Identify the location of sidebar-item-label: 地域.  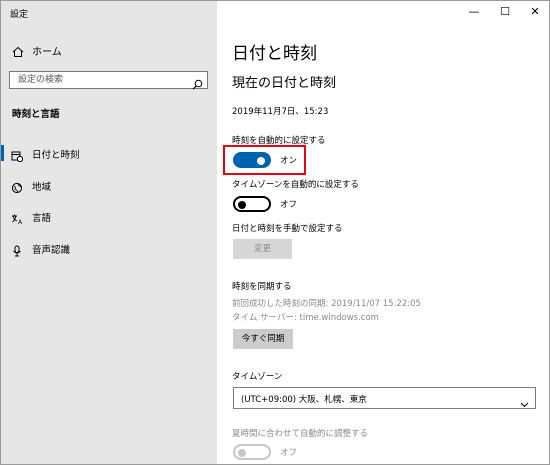
(42, 187).